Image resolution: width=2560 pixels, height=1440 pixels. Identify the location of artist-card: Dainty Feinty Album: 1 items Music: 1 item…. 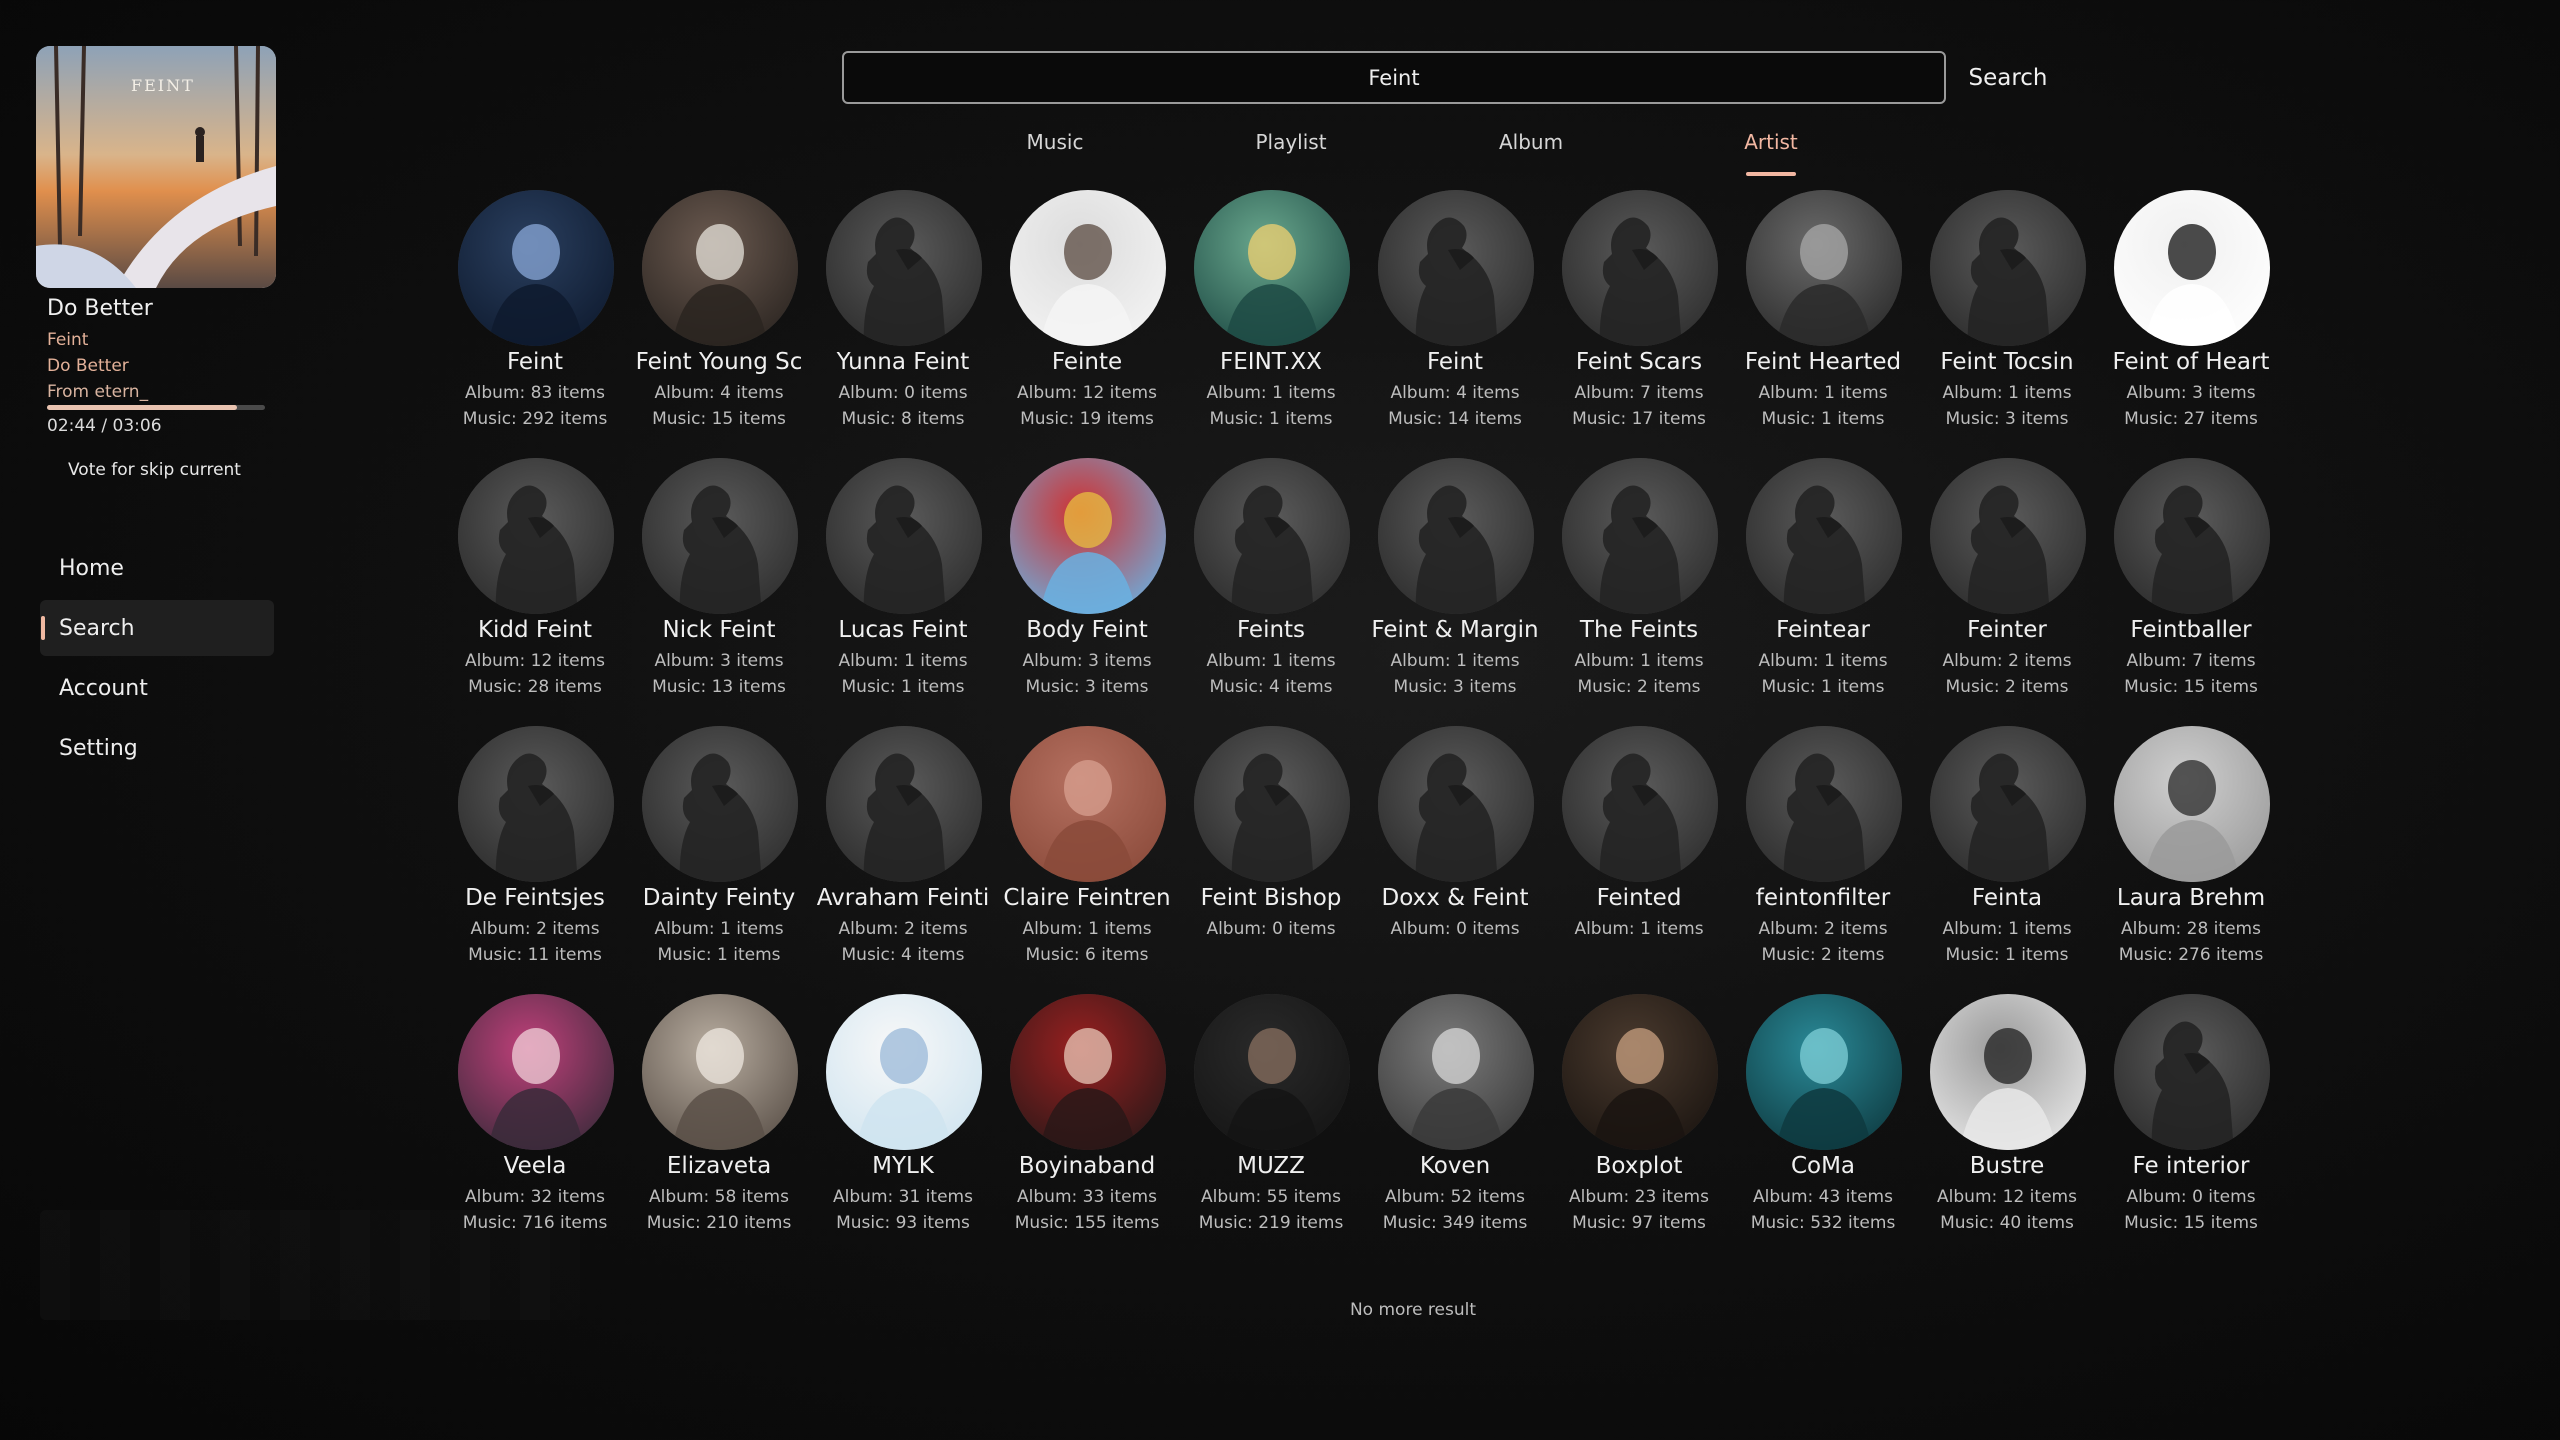
(719, 858).